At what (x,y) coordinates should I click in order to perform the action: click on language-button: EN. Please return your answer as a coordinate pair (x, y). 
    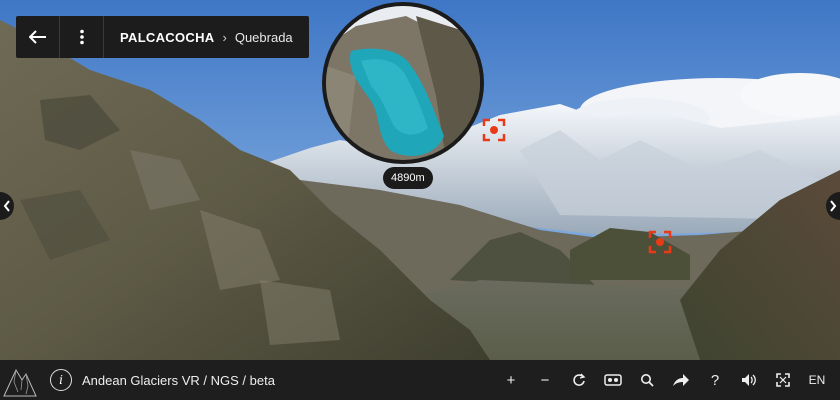
    Looking at the image, I should click on (817, 380).